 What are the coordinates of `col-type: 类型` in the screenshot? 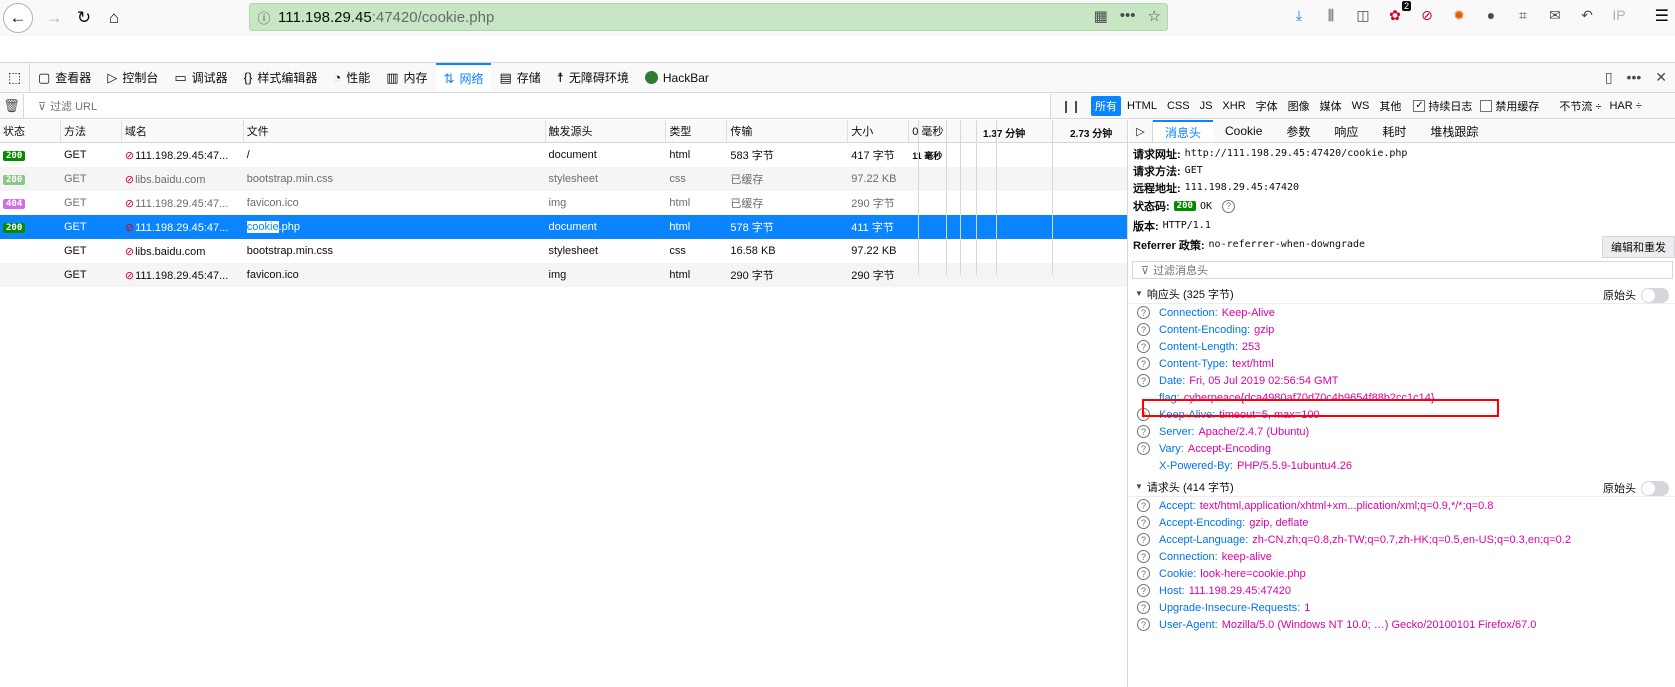 It's located at (697, 131).